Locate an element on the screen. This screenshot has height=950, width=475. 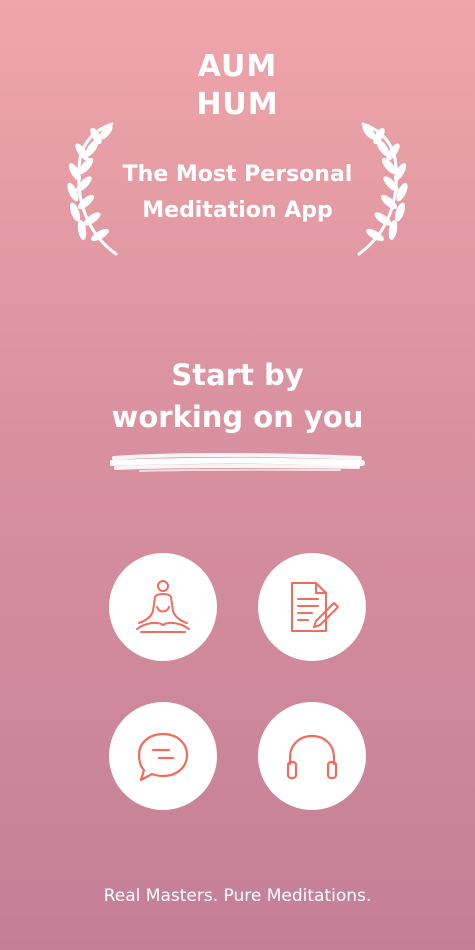
meditation-pose-icon is located at coordinates (163, 606).